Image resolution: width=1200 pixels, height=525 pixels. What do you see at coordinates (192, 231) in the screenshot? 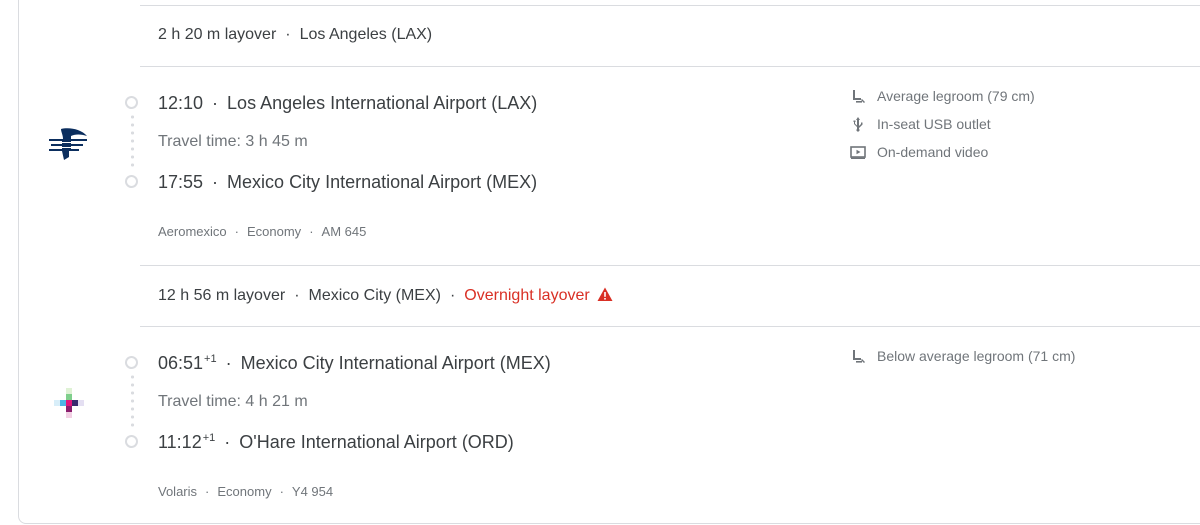
I see `airline-name: Aeromexico` at bounding box center [192, 231].